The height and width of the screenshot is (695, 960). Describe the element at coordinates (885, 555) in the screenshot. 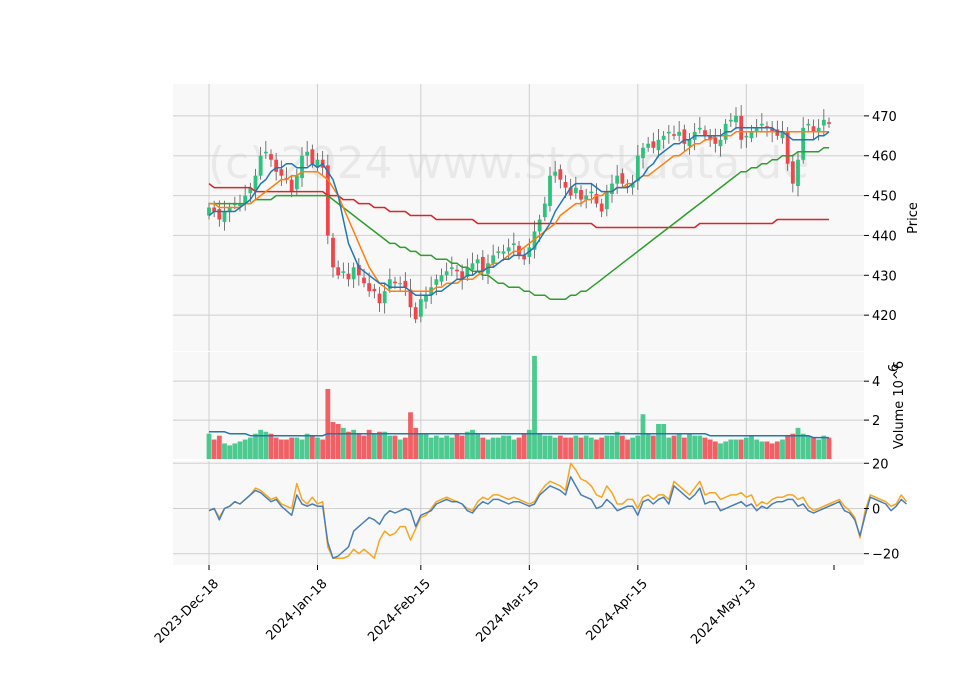

I see `y-tick-label: −20` at that location.